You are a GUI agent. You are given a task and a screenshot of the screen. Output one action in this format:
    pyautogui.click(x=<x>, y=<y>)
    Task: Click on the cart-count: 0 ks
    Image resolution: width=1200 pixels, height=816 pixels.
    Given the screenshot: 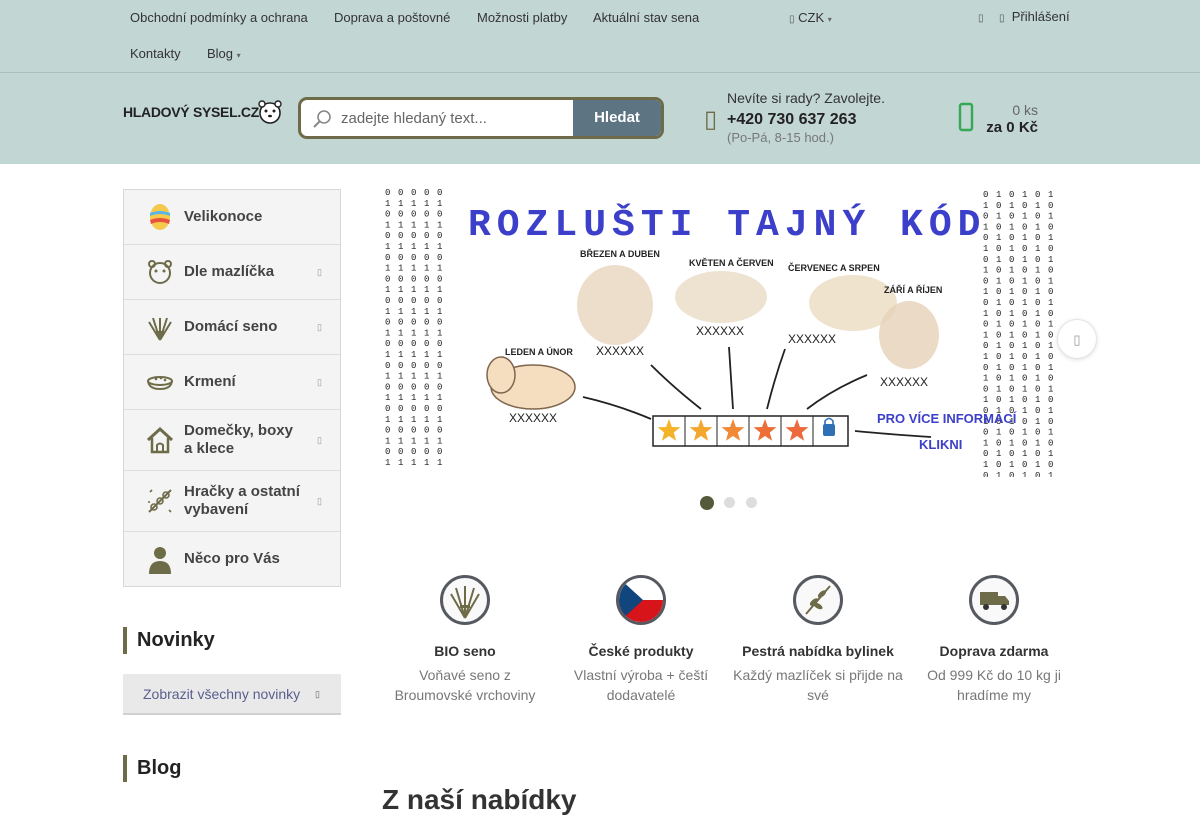 What is the action you would take?
    pyautogui.click(x=1019, y=110)
    